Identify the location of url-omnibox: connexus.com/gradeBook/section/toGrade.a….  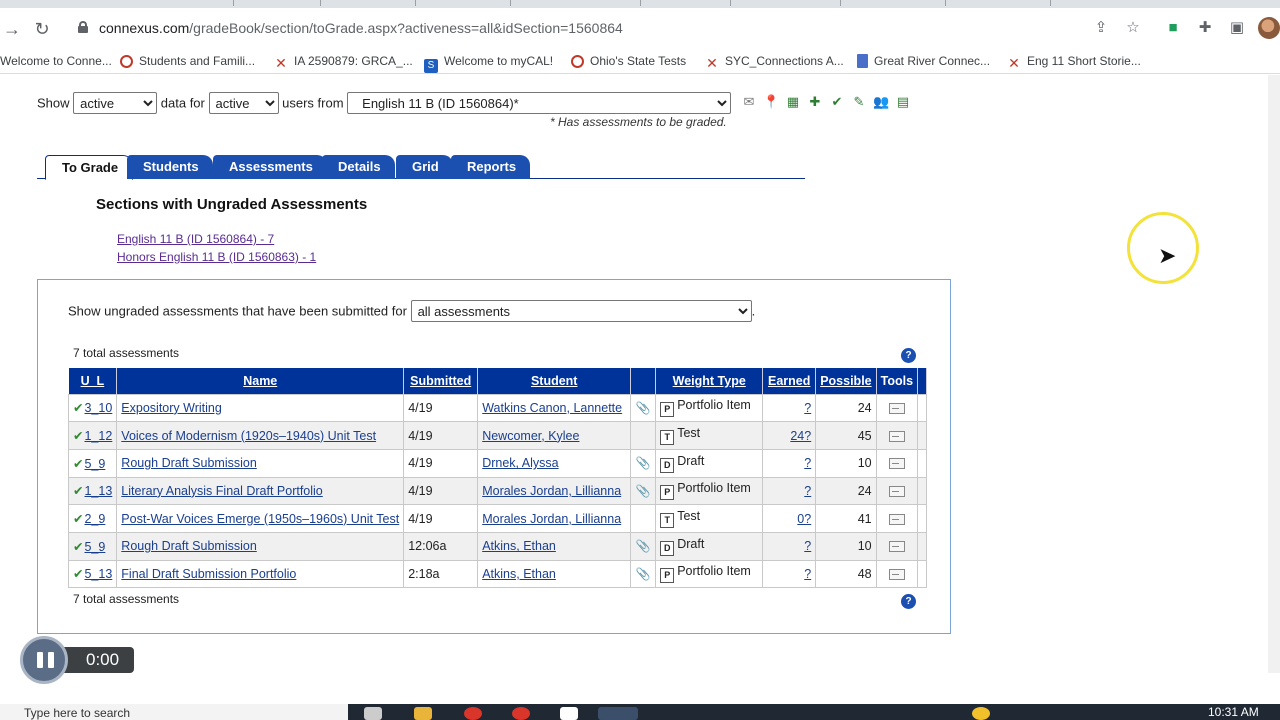
(572, 28).